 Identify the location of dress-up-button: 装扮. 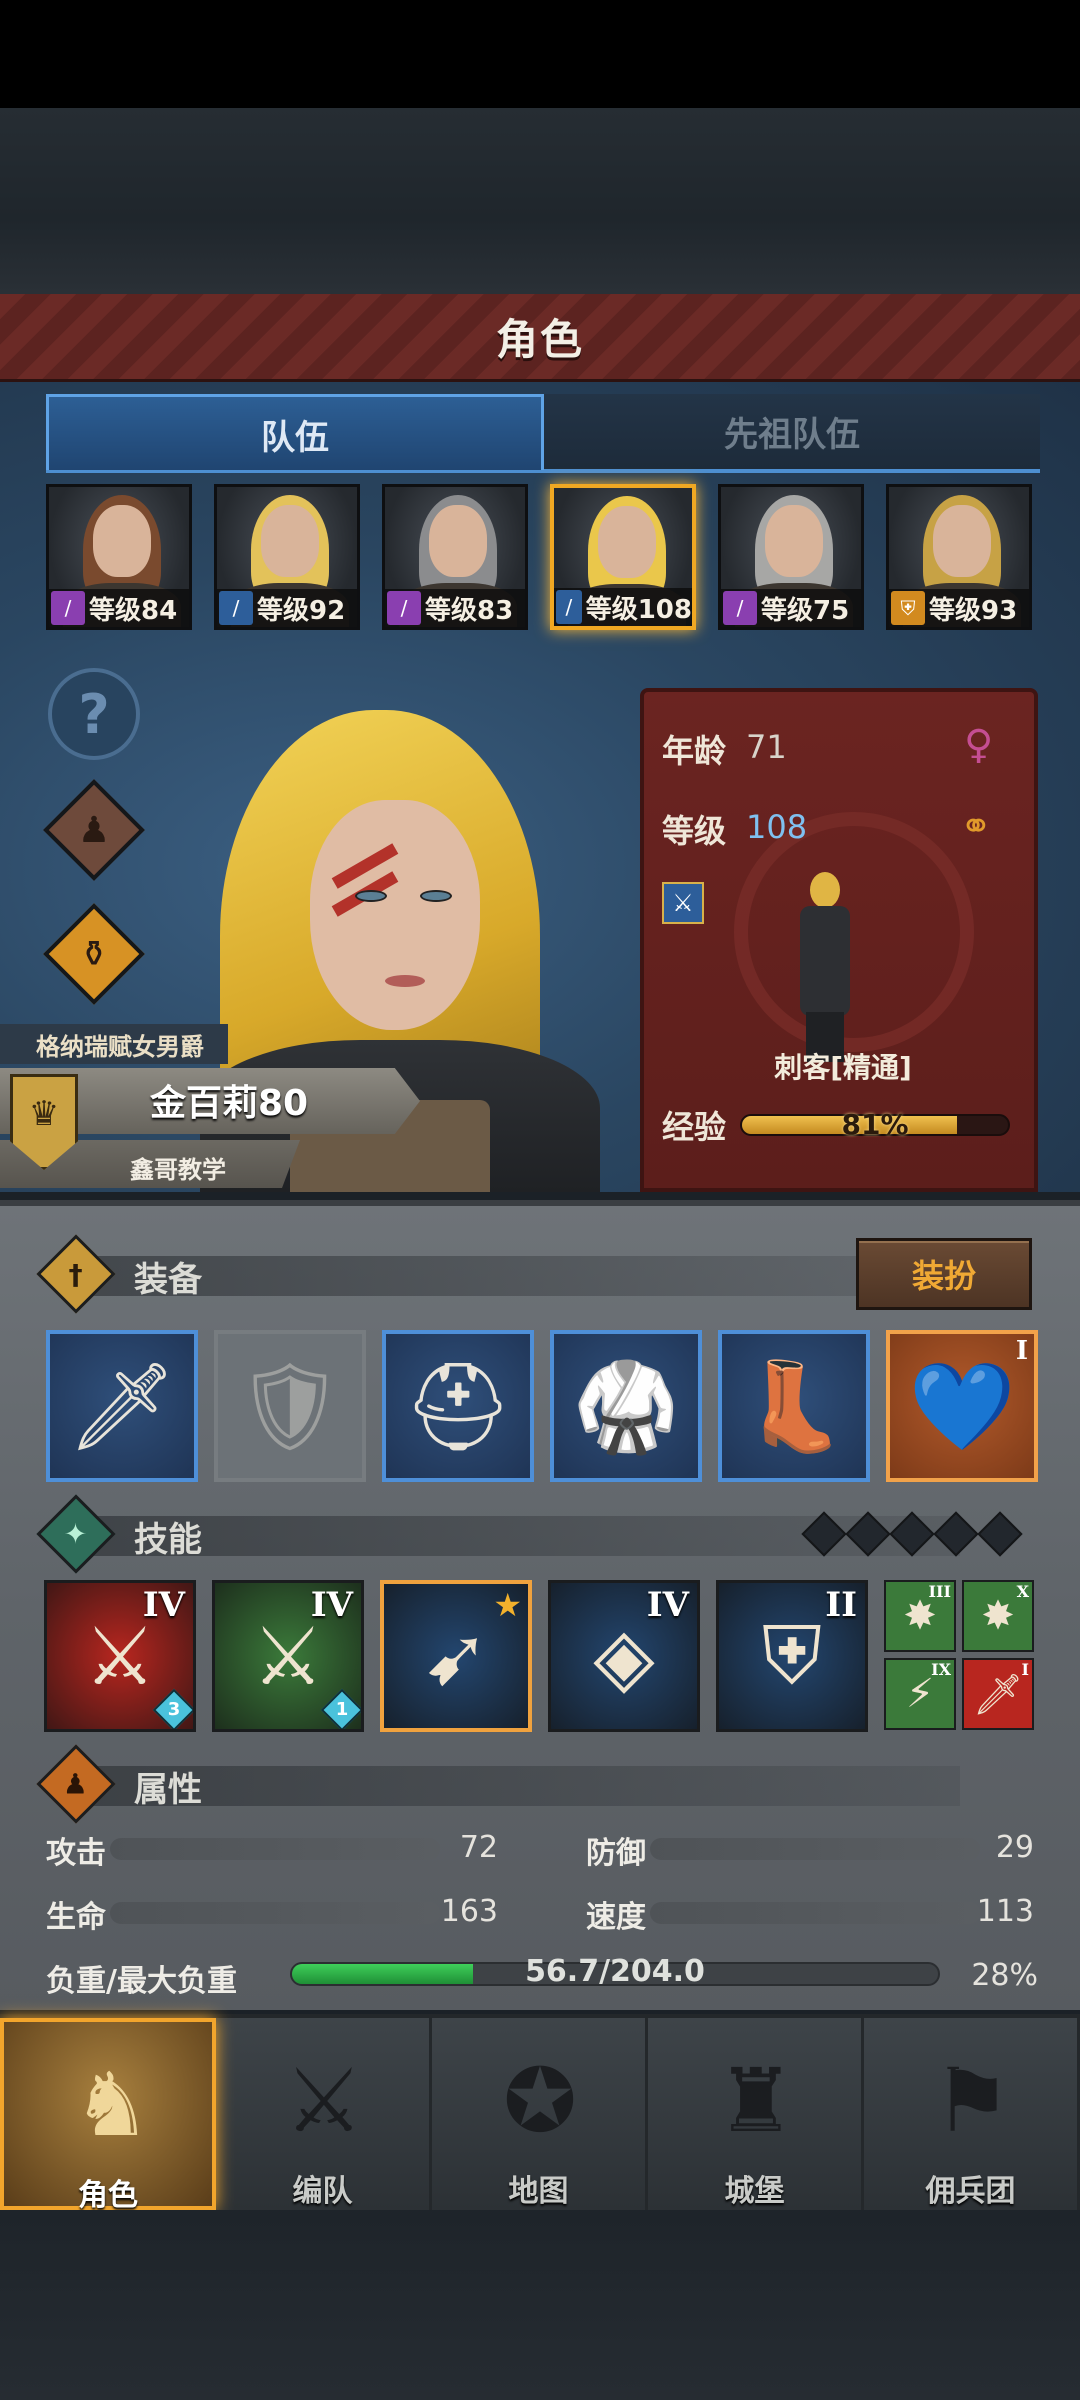
(944, 1274).